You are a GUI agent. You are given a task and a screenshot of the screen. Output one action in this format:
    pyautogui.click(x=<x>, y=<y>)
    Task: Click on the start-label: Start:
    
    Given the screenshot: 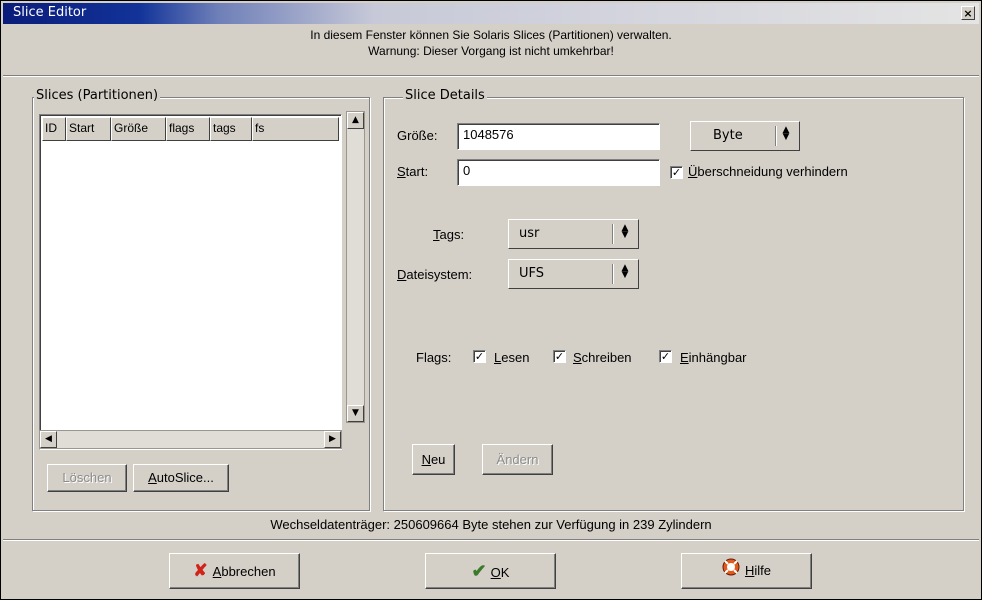 What is the action you would take?
    pyautogui.click(x=413, y=171)
    